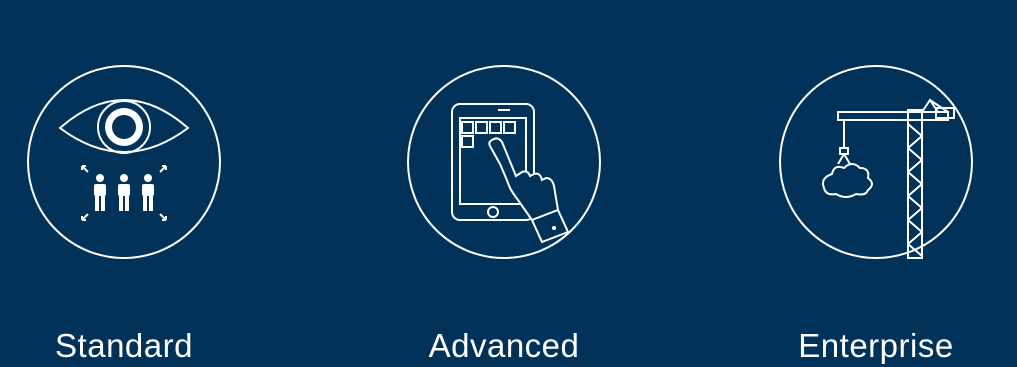 Image resolution: width=1017 pixels, height=367 pixels. Describe the element at coordinates (504, 162) in the screenshot. I see `tablet-touch-icon` at that location.